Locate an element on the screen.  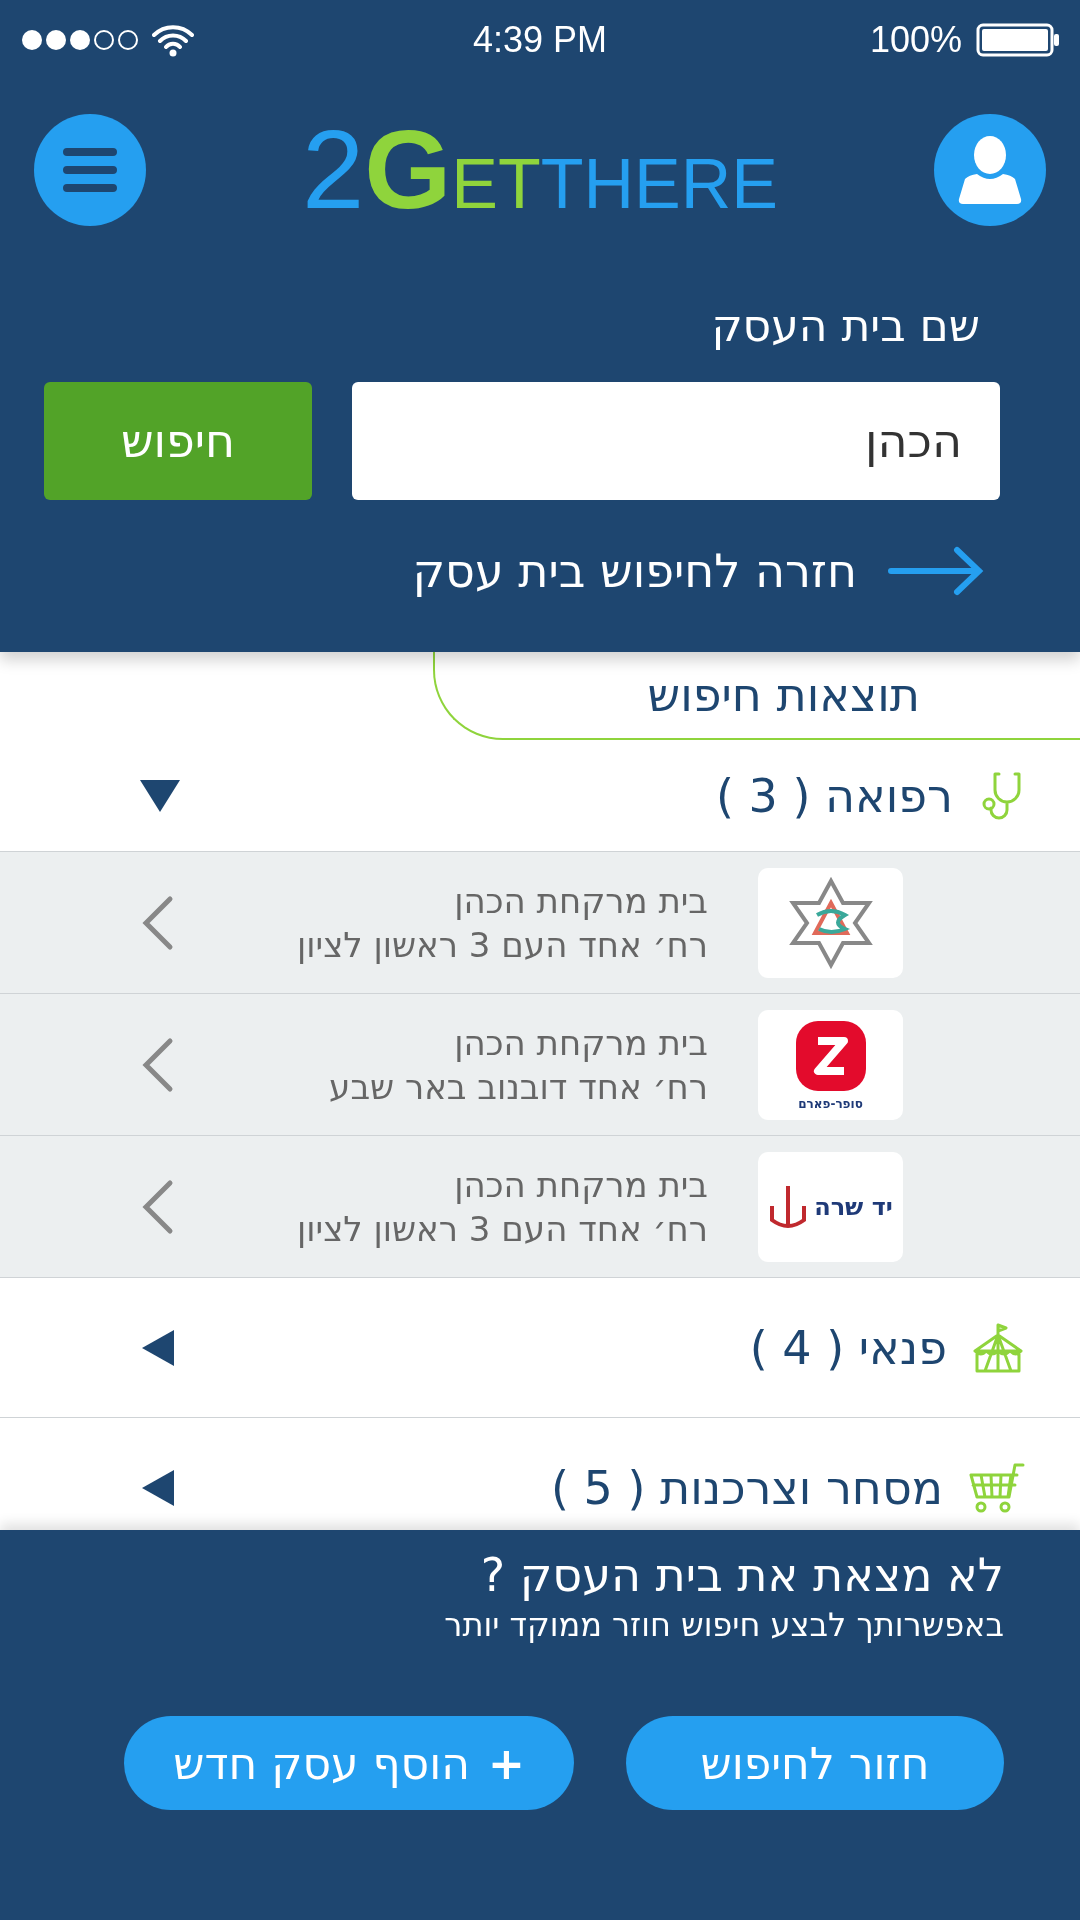
wifi-icon is located at coordinates (173, 40).